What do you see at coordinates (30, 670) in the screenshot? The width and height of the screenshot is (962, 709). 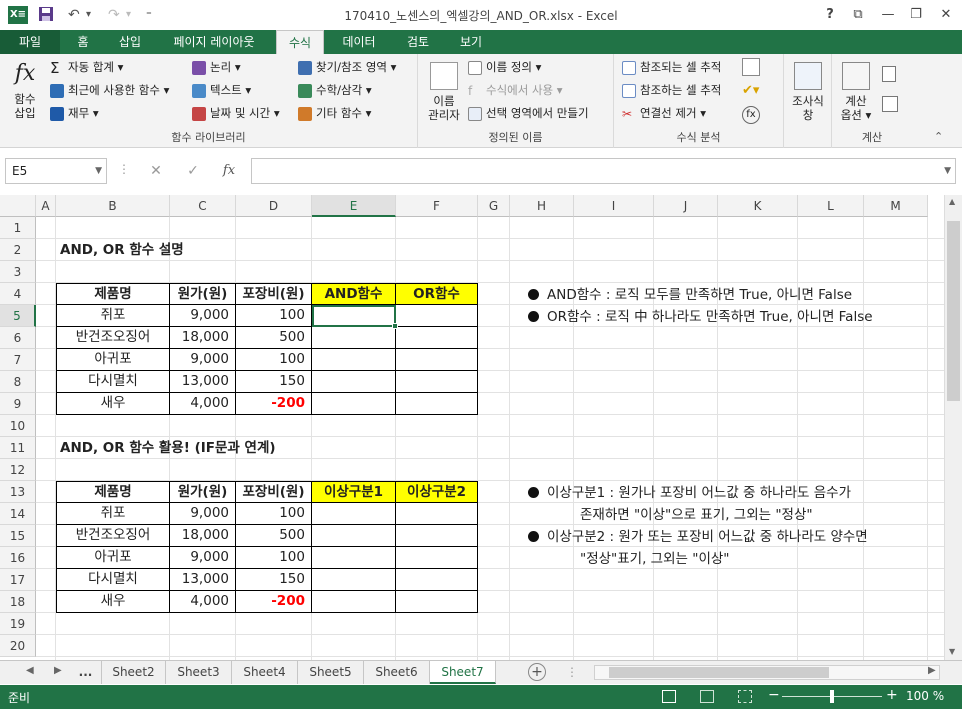 I see `prev-sheet-icon: ◀` at bounding box center [30, 670].